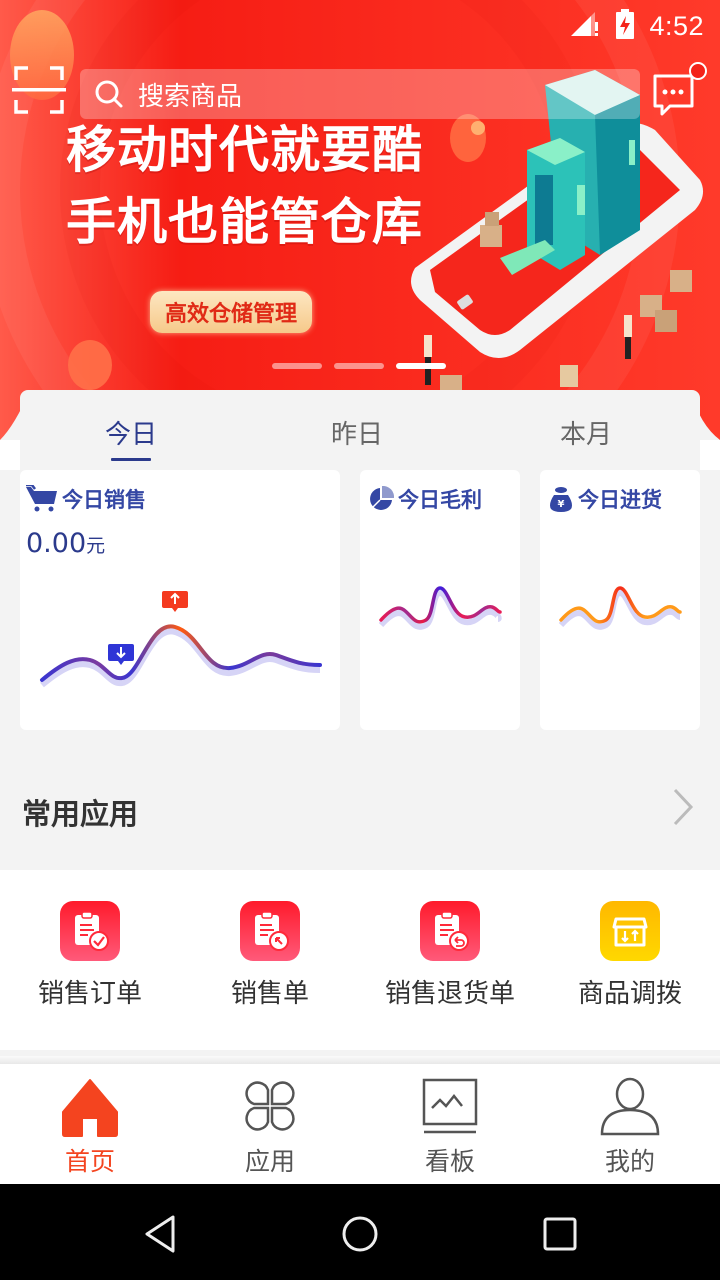 Image resolution: width=720 pixels, height=1280 pixels. I want to click on app-sales-return: 销售退货单, so click(450, 960).